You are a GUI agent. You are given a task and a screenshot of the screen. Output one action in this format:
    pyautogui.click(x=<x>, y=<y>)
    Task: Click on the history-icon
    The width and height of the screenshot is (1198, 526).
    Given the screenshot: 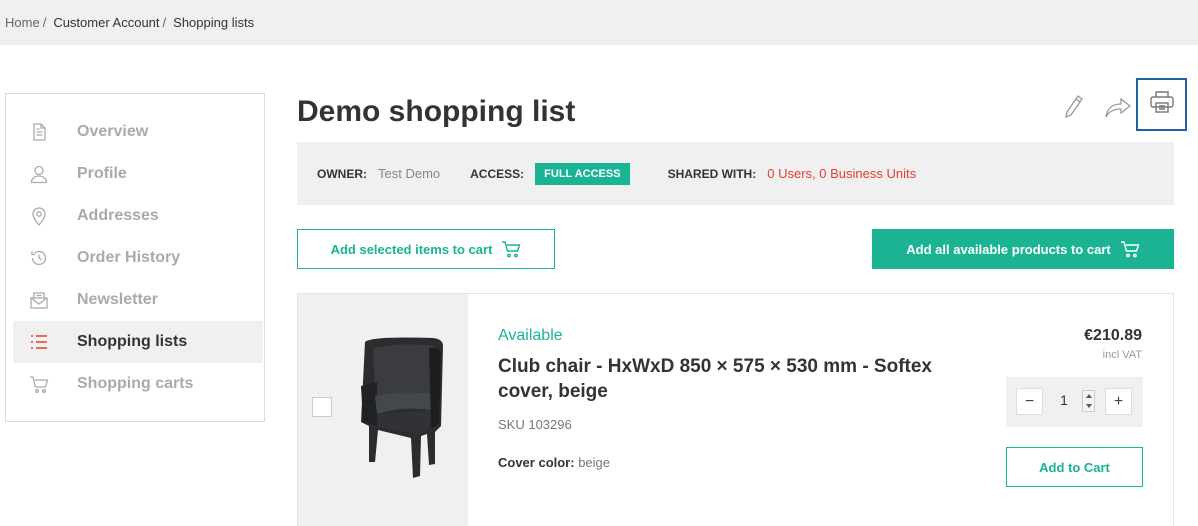 What is the action you would take?
    pyautogui.click(x=39, y=258)
    